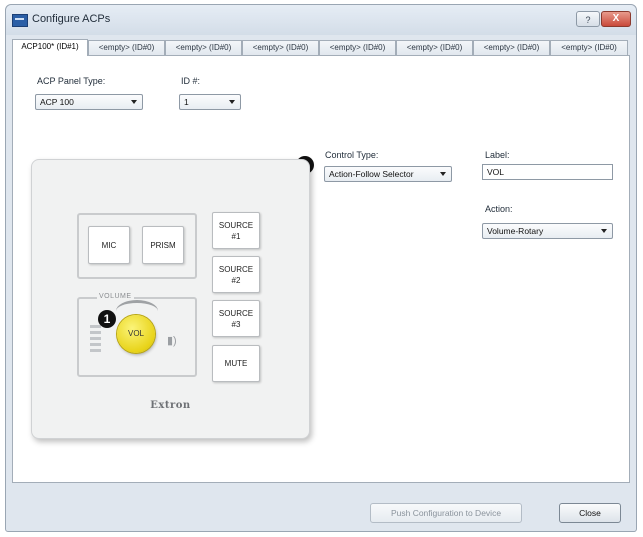 Image resolution: width=643 pixels, height=537 pixels. What do you see at coordinates (191, 81) in the screenshot?
I see `id-label: ID #:` at bounding box center [191, 81].